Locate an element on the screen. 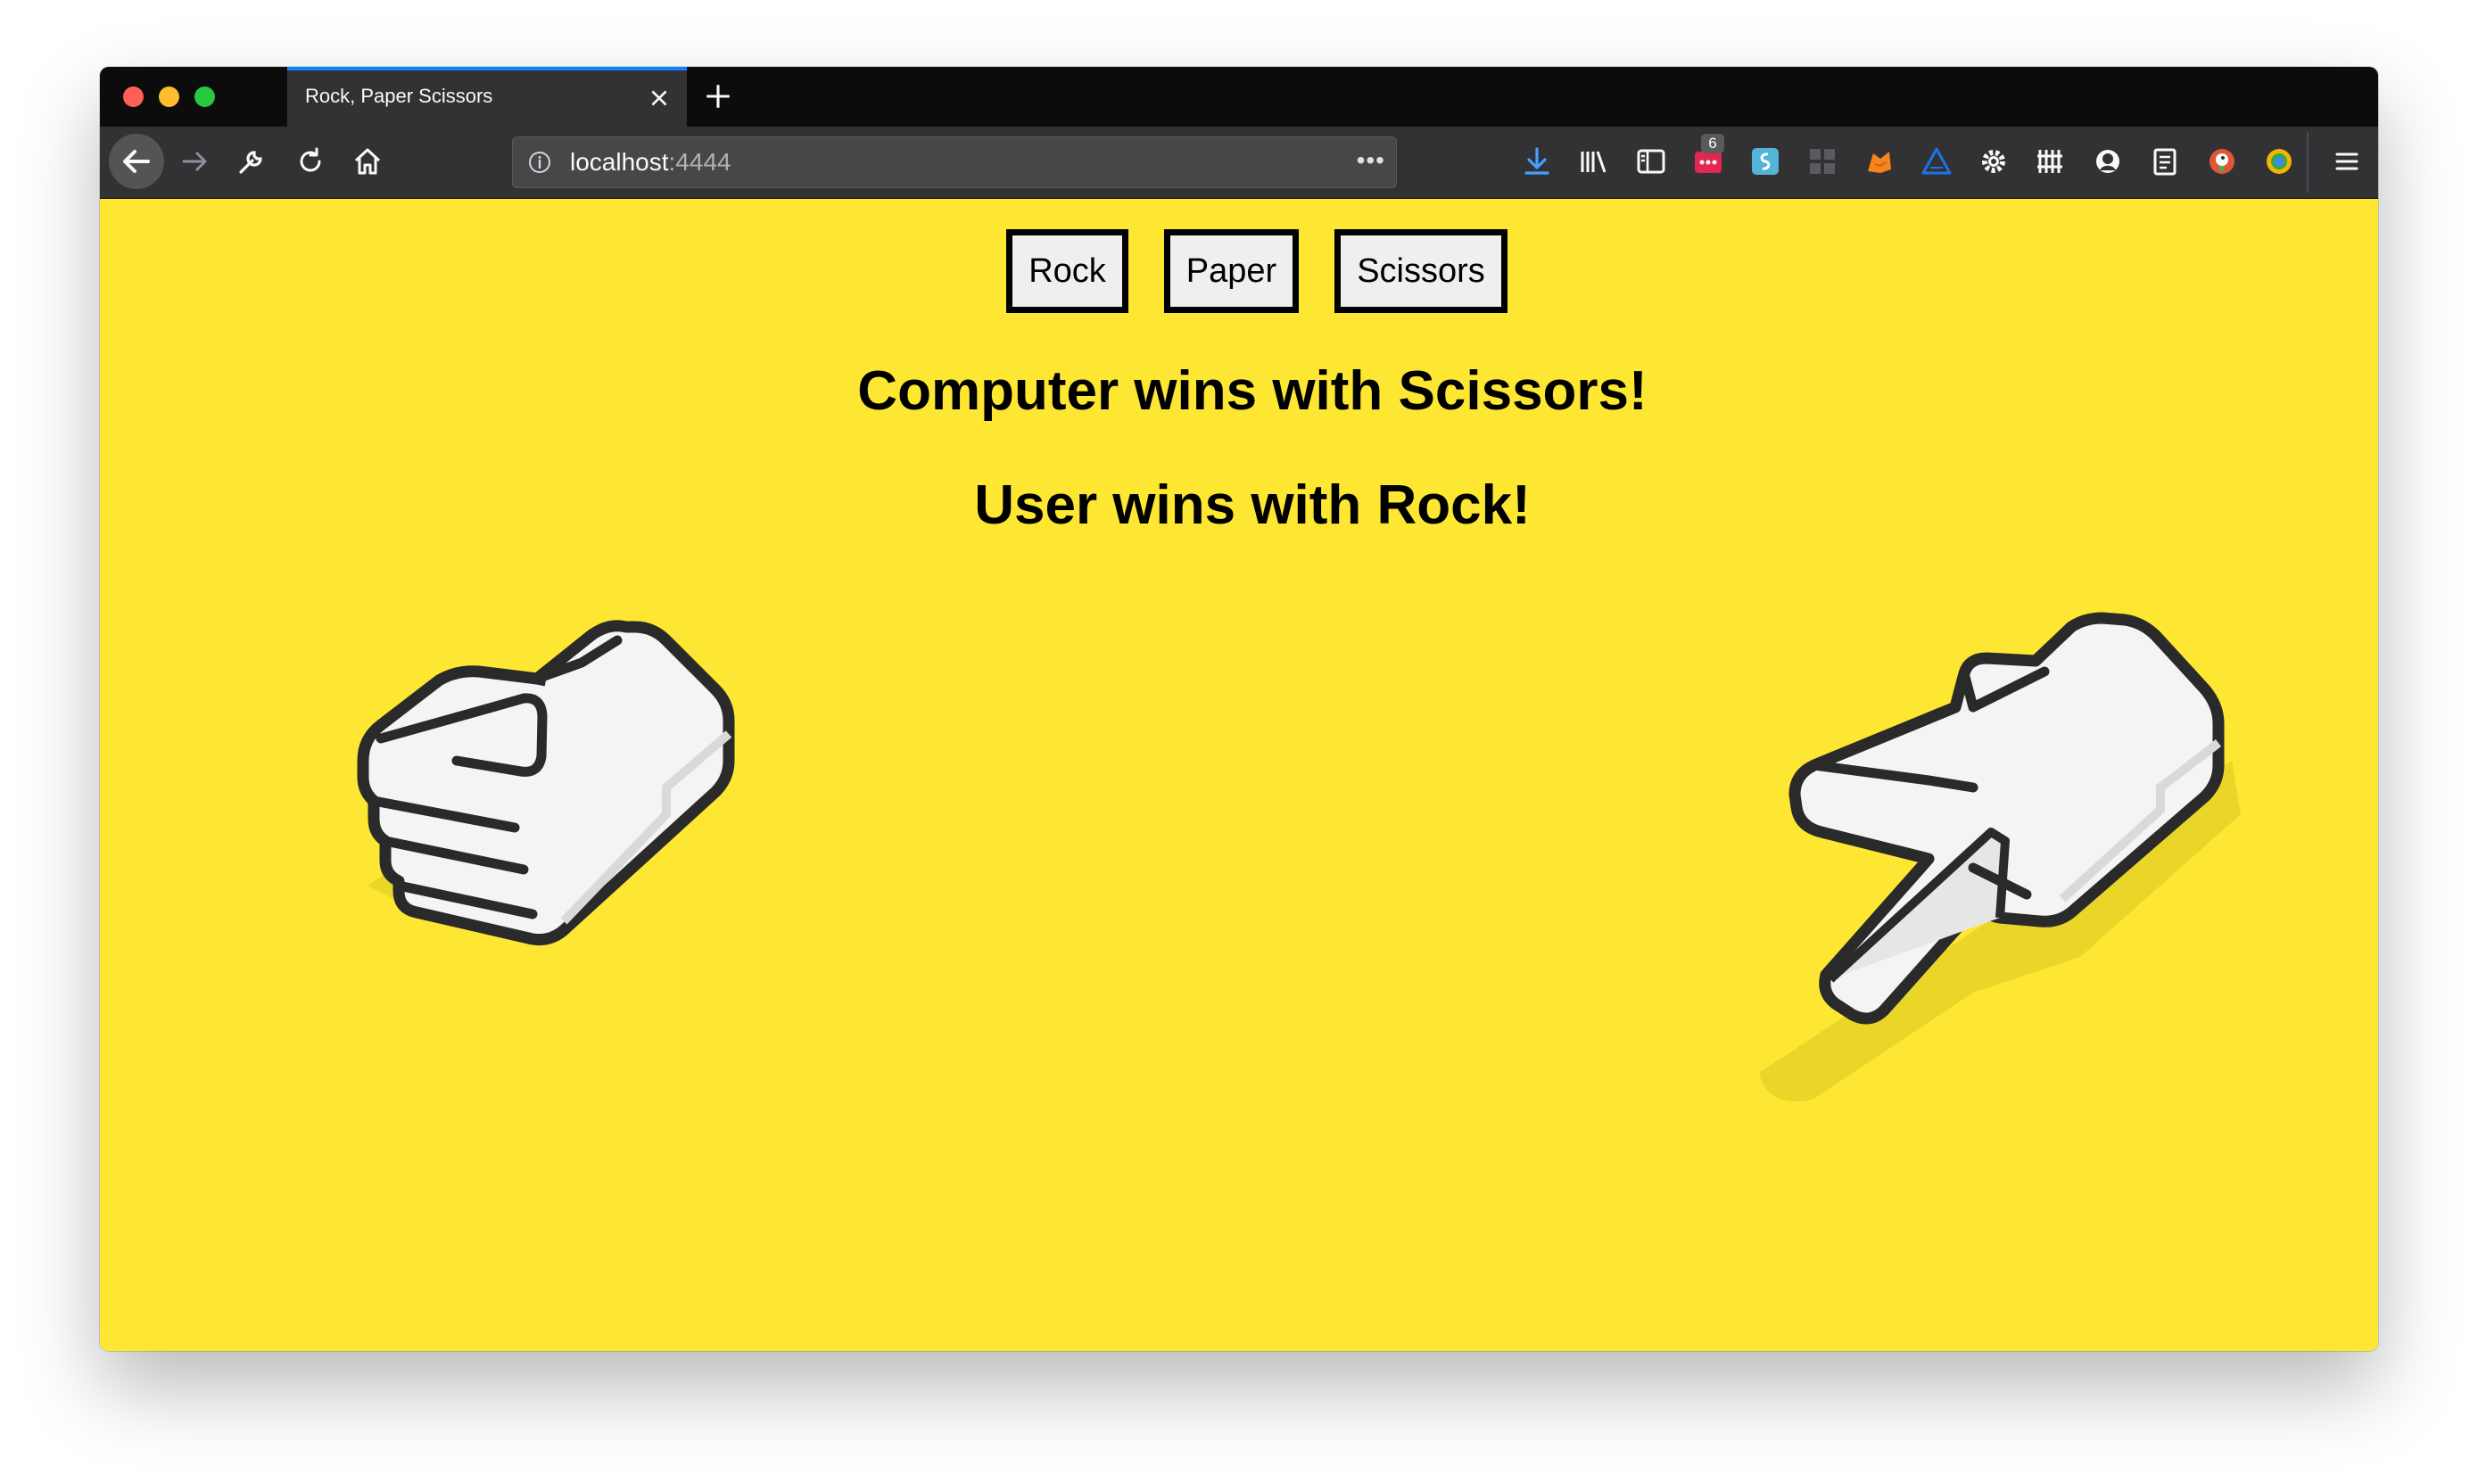 The height and width of the screenshot is (1484, 2478). user-result-heading: User wins with Rock! is located at coordinates (1252, 505).